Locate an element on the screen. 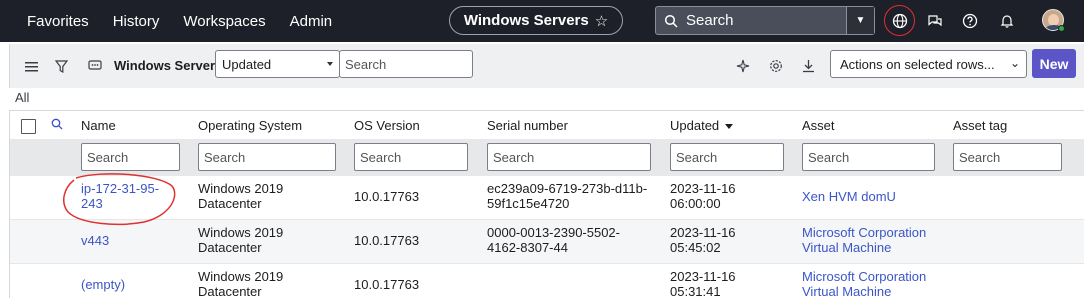 This screenshot has height=298, width=1084. nav-history: History is located at coordinates (136, 21).